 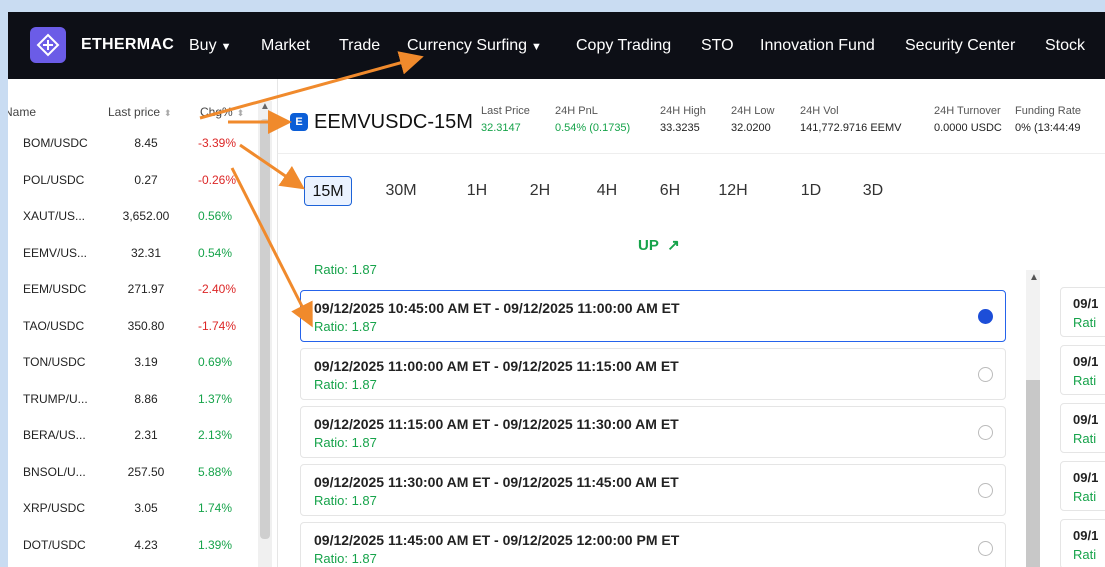 What do you see at coordinates (505, 119) in the screenshot?
I see `ticker-stat: Last Price 32.3147` at bounding box center [505, 119].